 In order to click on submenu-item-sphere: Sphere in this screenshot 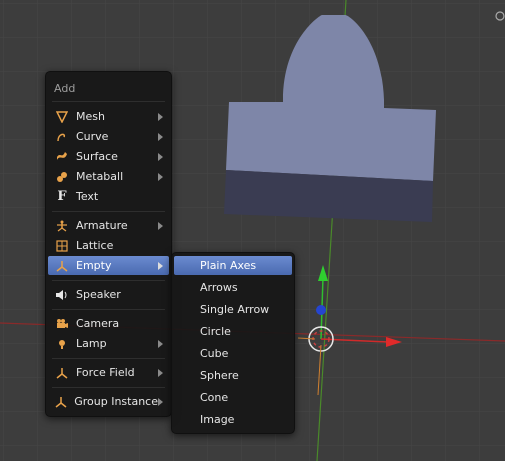, I will do `click(233, 375)`.